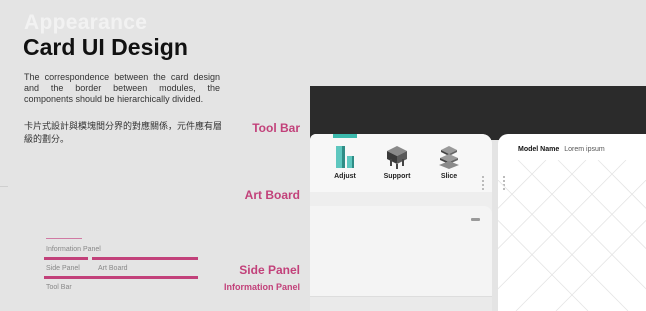 Image resolution: width=646 pixels, height=311 pixels. I want to click on page-title: Card UI Design, so click(105, 47).